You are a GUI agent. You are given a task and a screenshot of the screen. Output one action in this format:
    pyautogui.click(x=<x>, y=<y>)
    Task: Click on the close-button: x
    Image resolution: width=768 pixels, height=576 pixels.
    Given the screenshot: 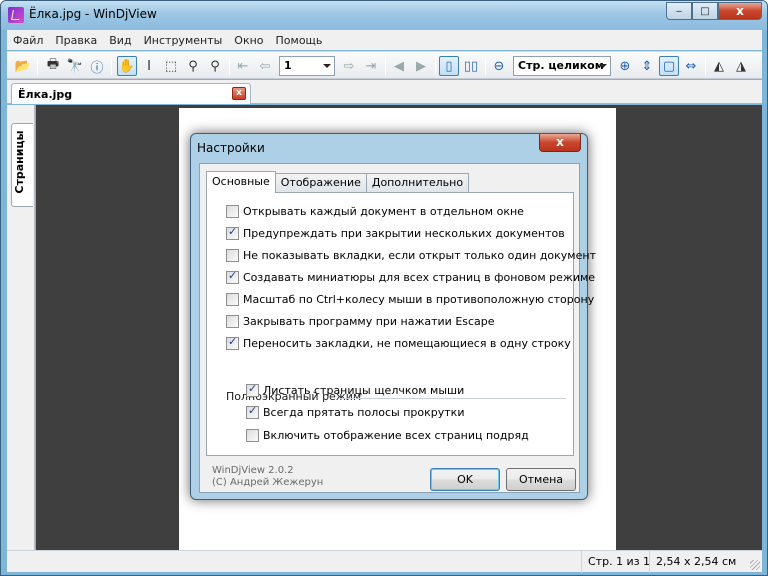 What is the action you would take?
    pyautogui.click(x=740, y=11)
    